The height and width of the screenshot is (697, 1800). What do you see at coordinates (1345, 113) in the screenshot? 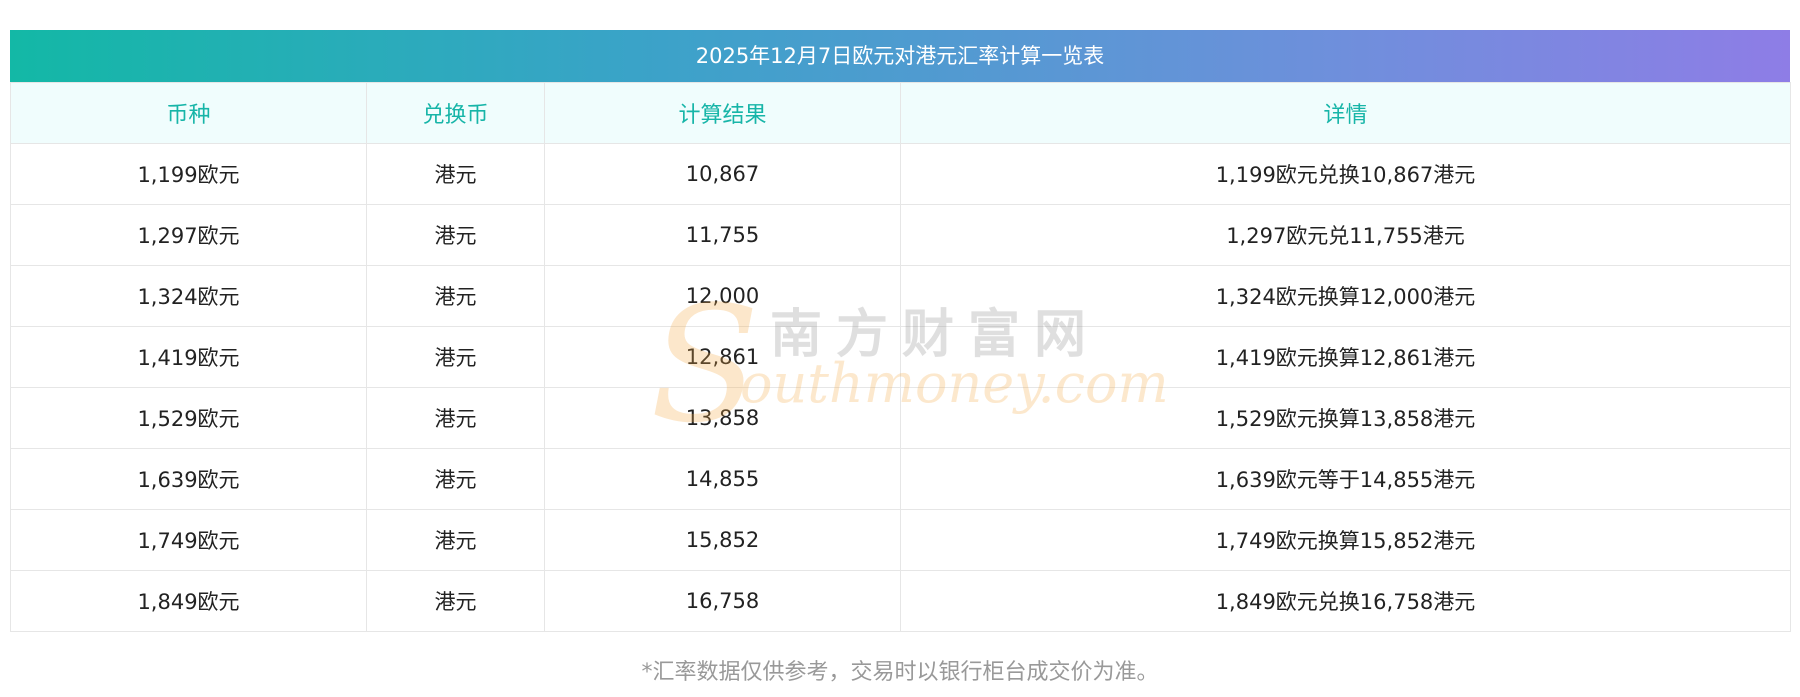
I see `header-detail: 详情` at bounding box center [1345, 113].